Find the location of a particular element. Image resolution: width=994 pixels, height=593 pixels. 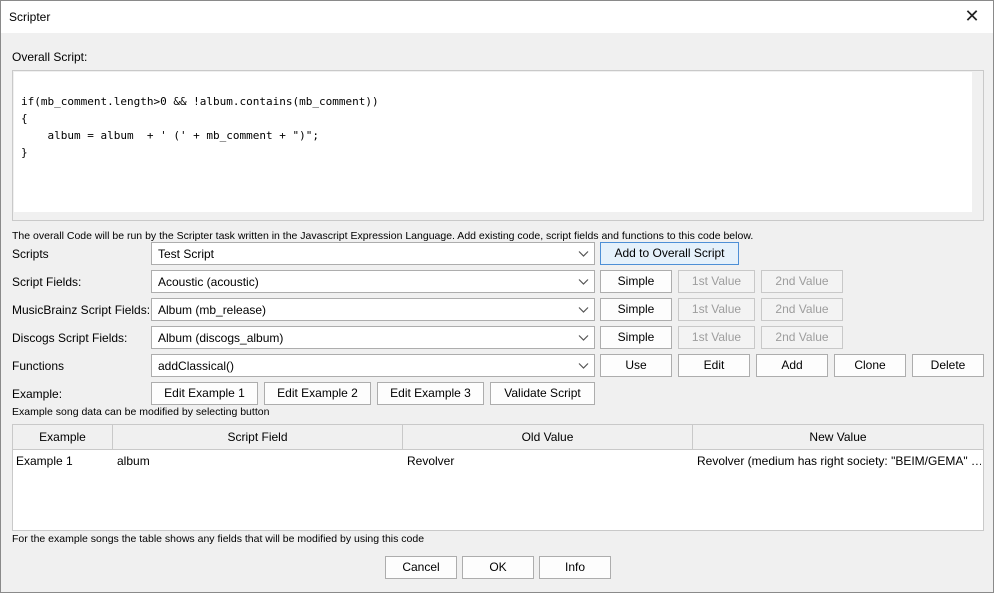

scripts-label: Scripts is located at coordinates (30, 254).